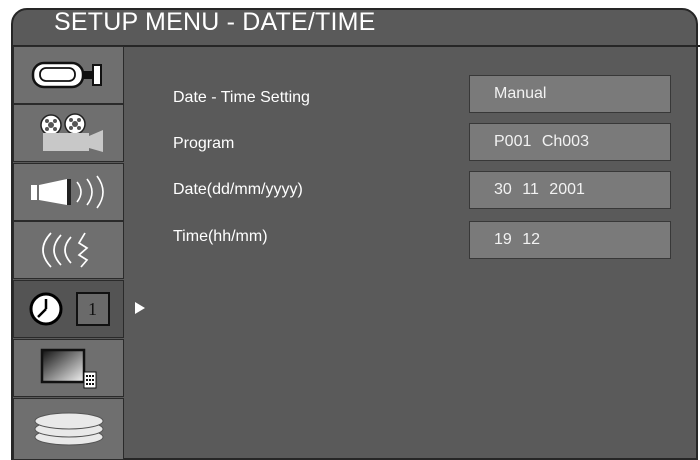 The image size is (700, 460). What do you see at coordinates (238, 189) in the screenshot?
I see `setting-label-date: Date(dd/mm/yyyy)` at bounding box center [238, 189].